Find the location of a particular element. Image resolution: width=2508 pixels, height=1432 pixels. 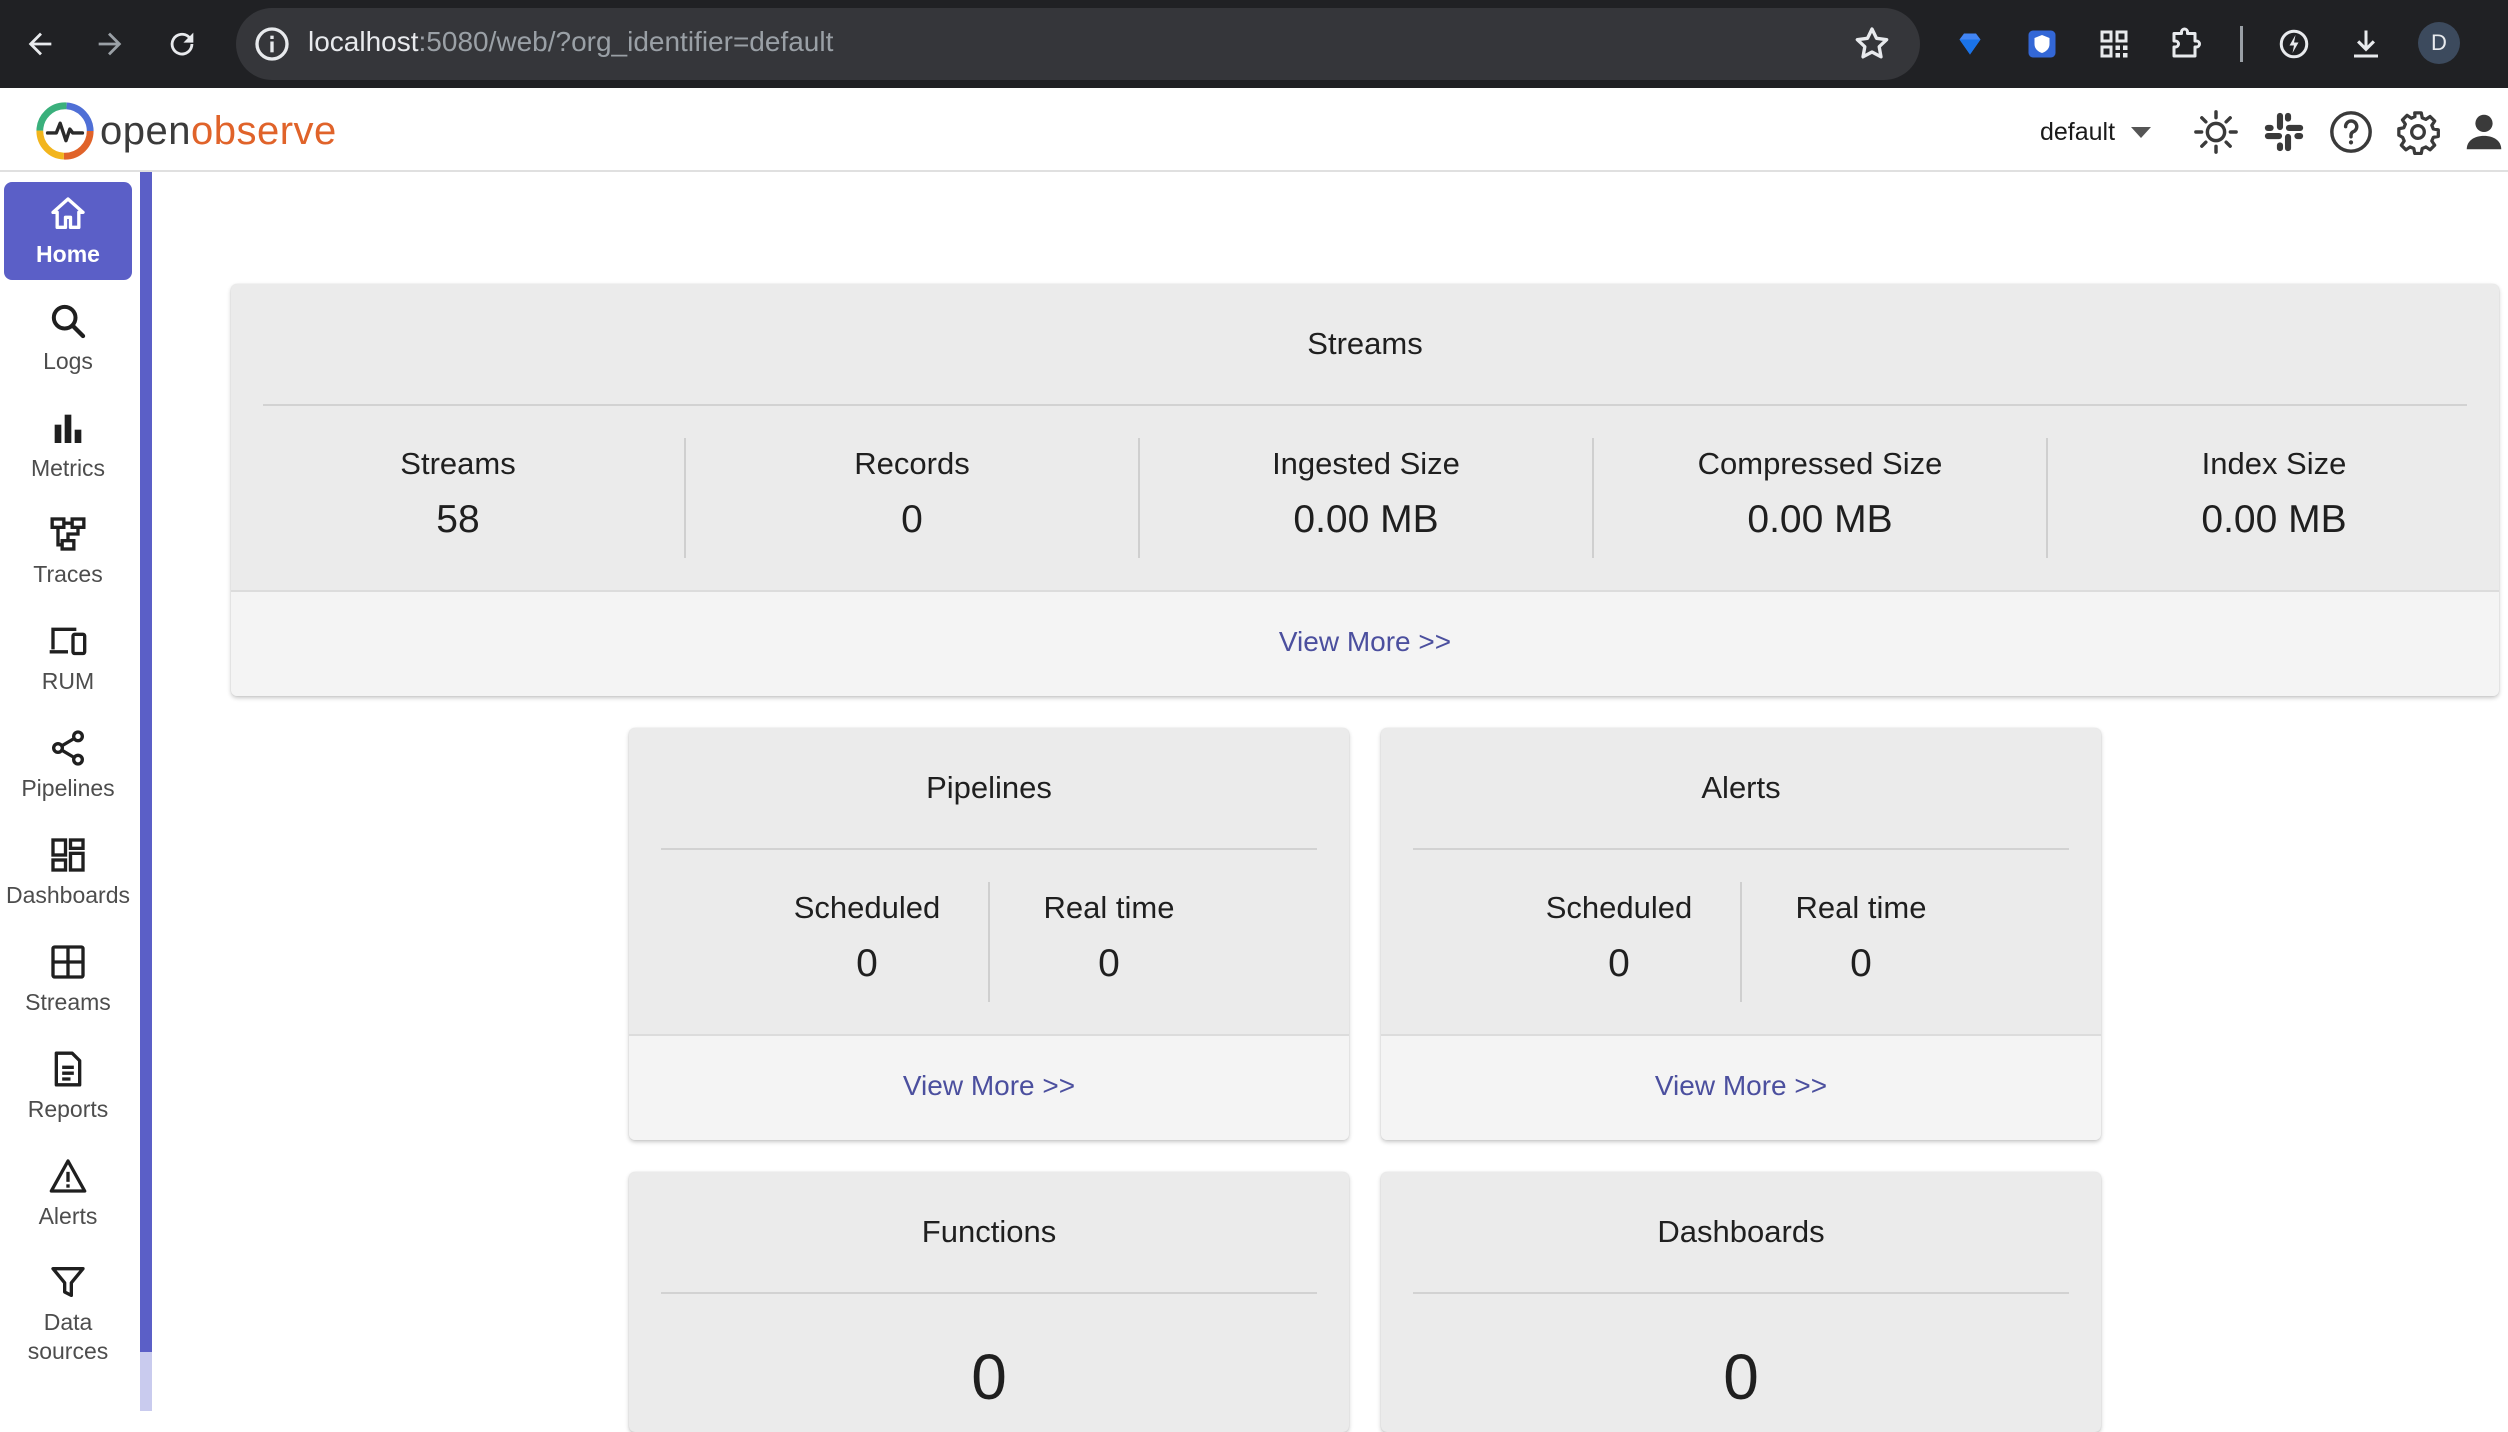

caret-down-icon is located at coordinates (2141, 132).